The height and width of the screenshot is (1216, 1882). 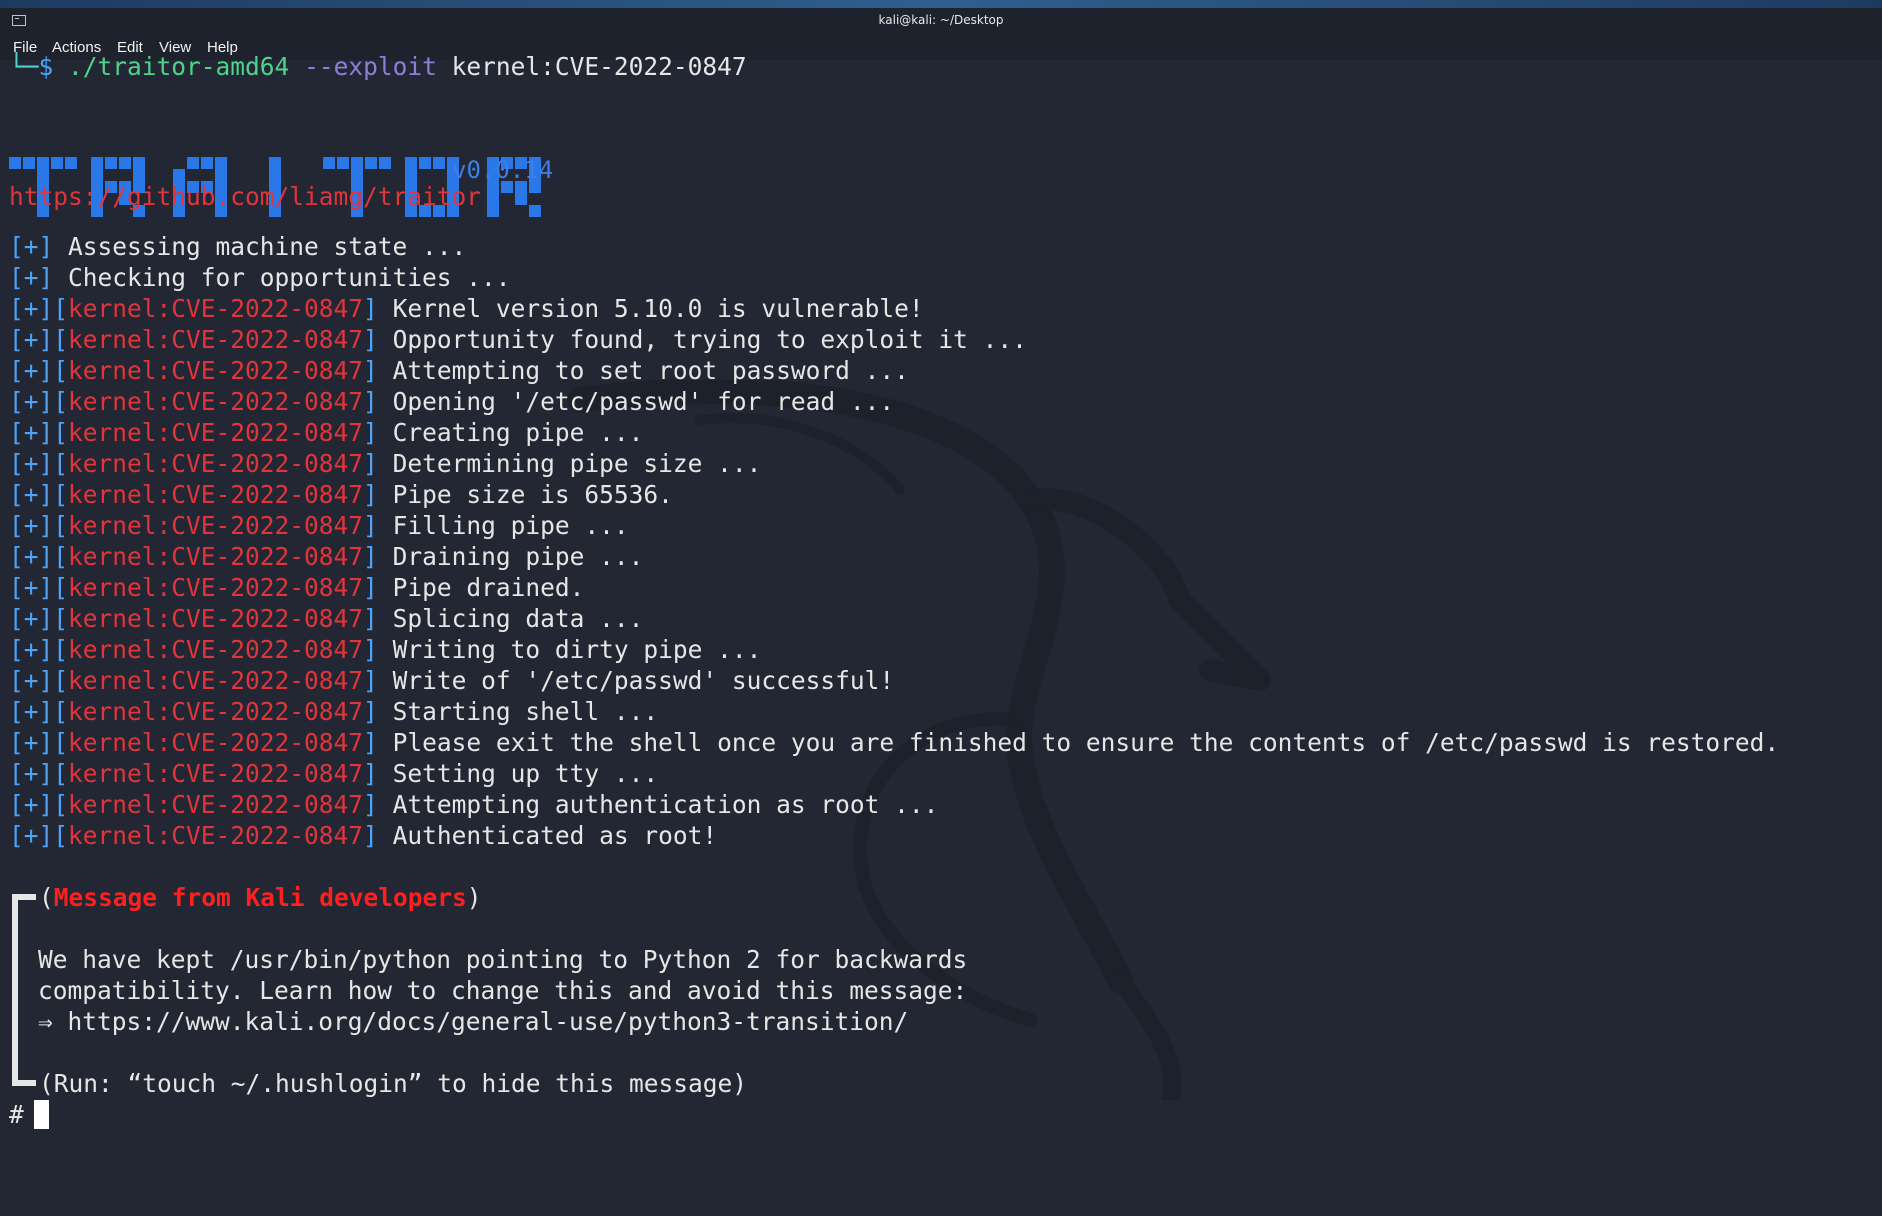 I want to click on desktop-top-panel, so click(x=941, y=4).